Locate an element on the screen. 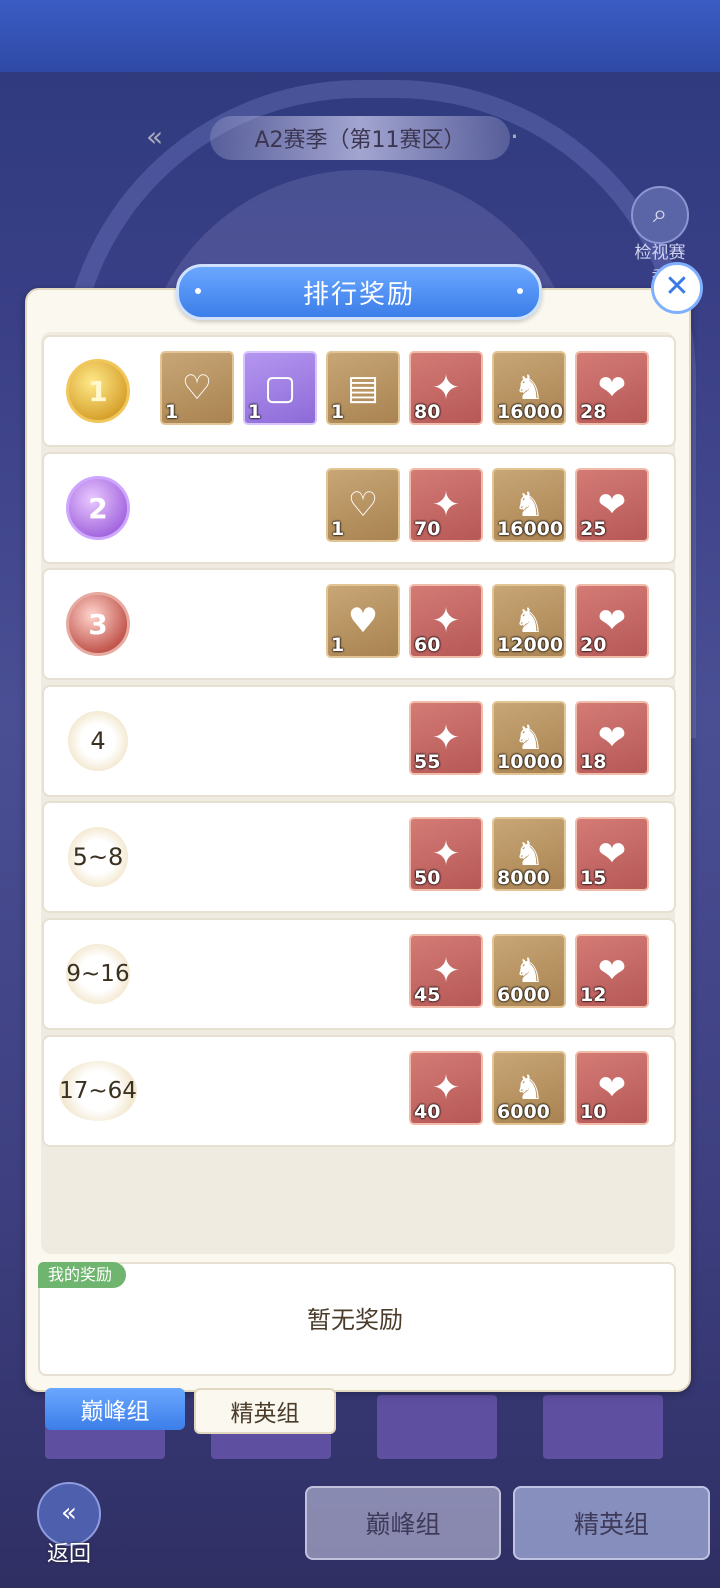 The width and height of the screenshot is (720, 1588). item-quantity: 8000 is located at coordinates (523, 878).